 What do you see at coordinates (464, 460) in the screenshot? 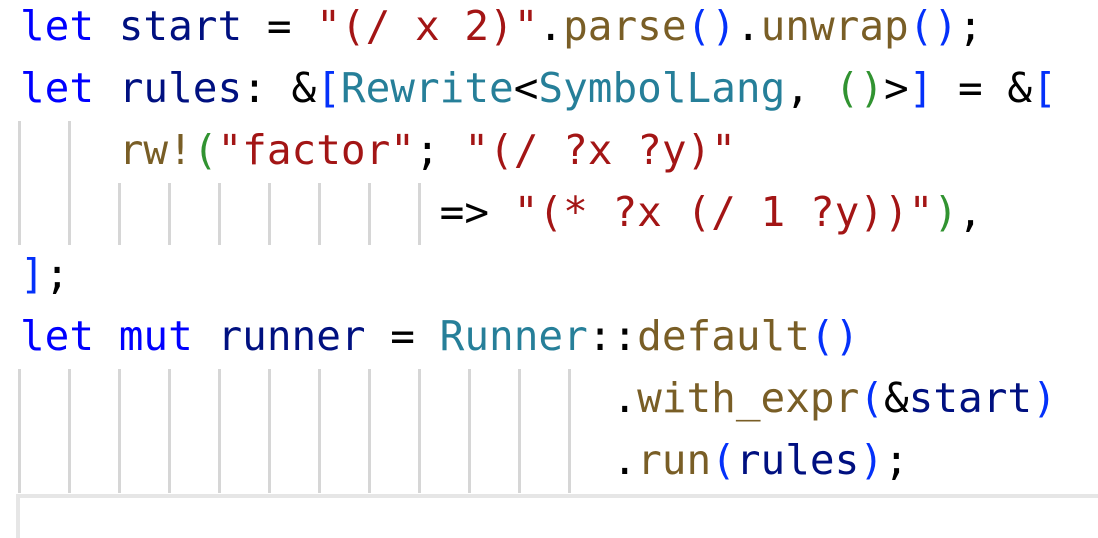
I see `code-line: .run(rules);` at bounding box center [464, 460].